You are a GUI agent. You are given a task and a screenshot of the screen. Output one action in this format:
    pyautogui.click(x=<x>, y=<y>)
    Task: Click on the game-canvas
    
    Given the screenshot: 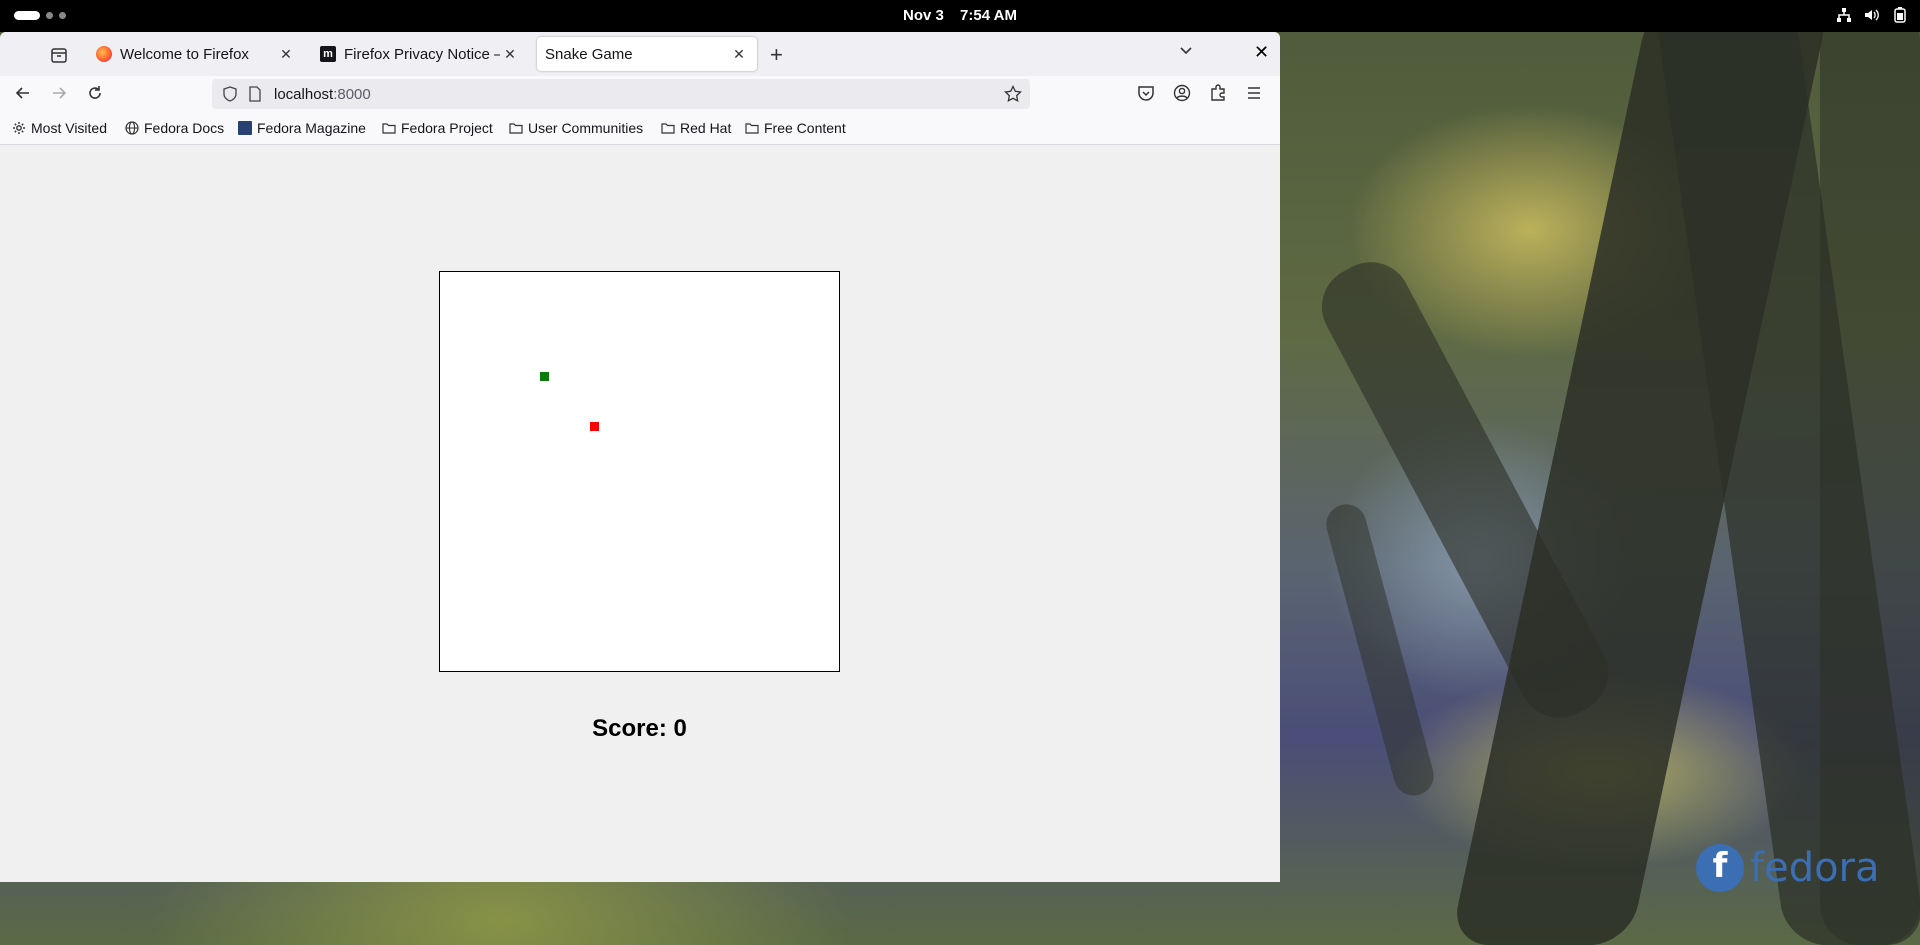 What is the action you would take?
    pyautogui.click(x=639, y=471)
    